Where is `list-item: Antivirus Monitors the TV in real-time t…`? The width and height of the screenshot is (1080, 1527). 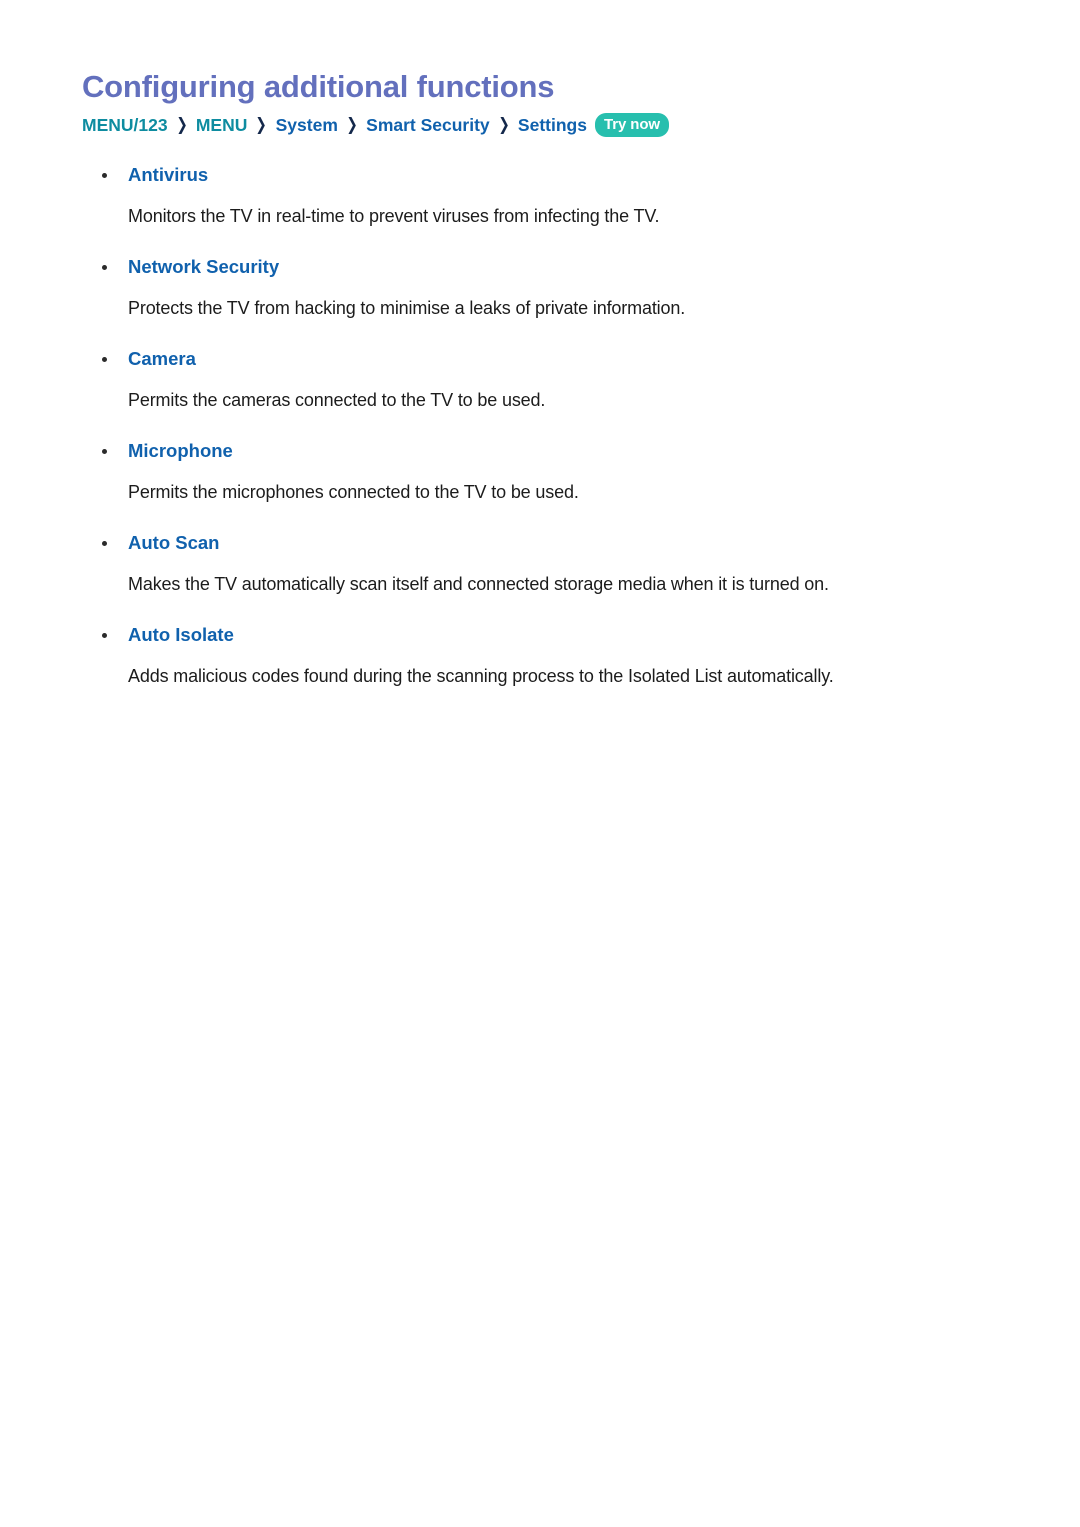
list-item: Antivirus Monitors the TV in real-time t… is located at coordinates (542, 195).